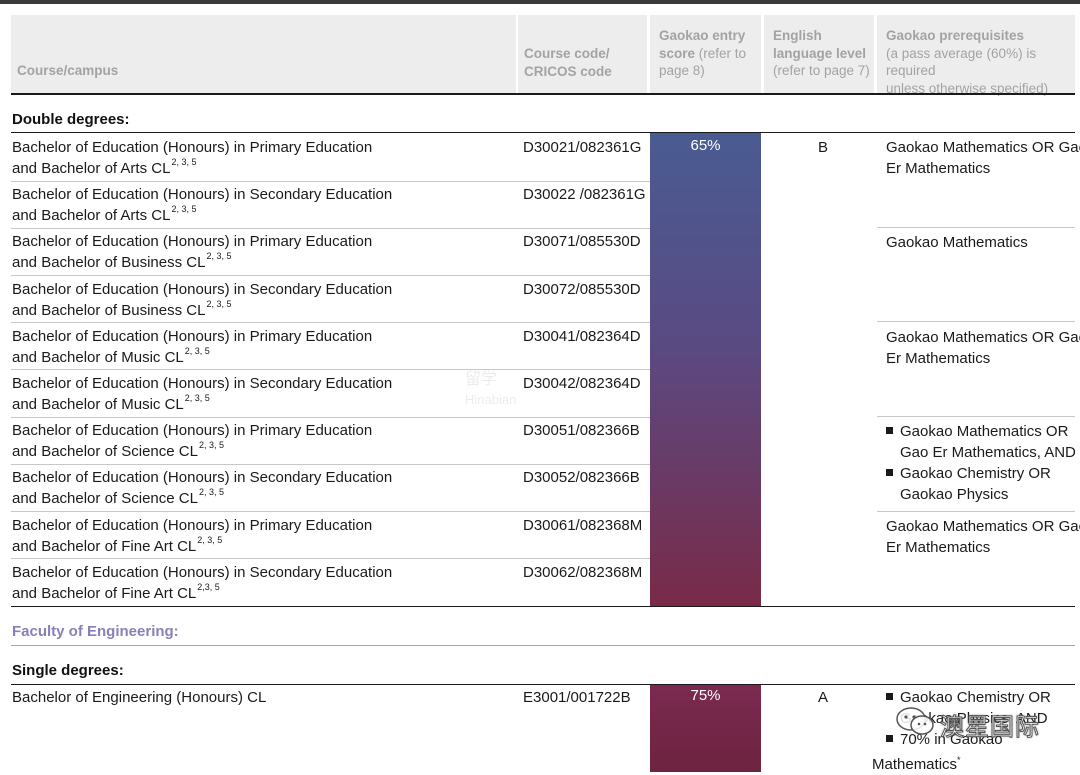 This screenshot has height=775, width=1080. Describe the element at coordinates (968, 484) in the screenshot. I see `prereq-science-bullet2: Gaokao Chemistry OR Gaokao Physics` at that location.